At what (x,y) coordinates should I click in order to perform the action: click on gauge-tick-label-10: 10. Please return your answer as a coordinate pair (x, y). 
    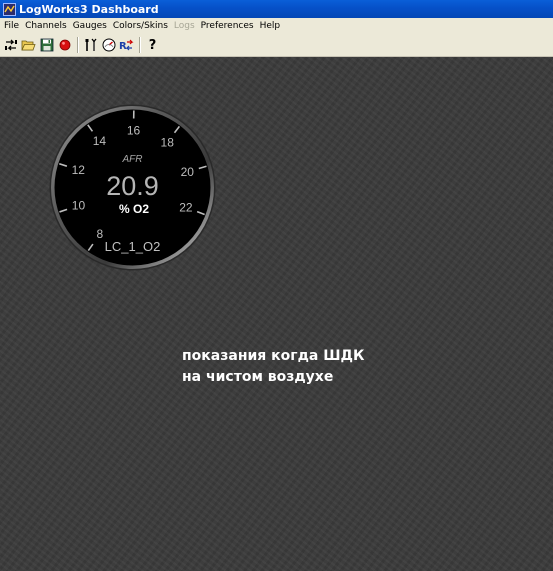
    Looking at the image, I should click on (79, 206).